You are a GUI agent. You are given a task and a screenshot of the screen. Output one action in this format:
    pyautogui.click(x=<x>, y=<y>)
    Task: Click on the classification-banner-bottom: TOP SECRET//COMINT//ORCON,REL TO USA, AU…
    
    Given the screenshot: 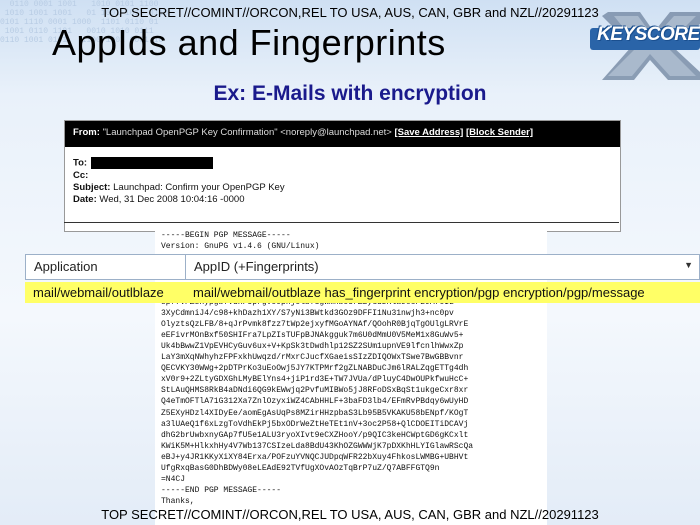 What is the action you would take?
    pyautogui.click(x=350, y=514)
    